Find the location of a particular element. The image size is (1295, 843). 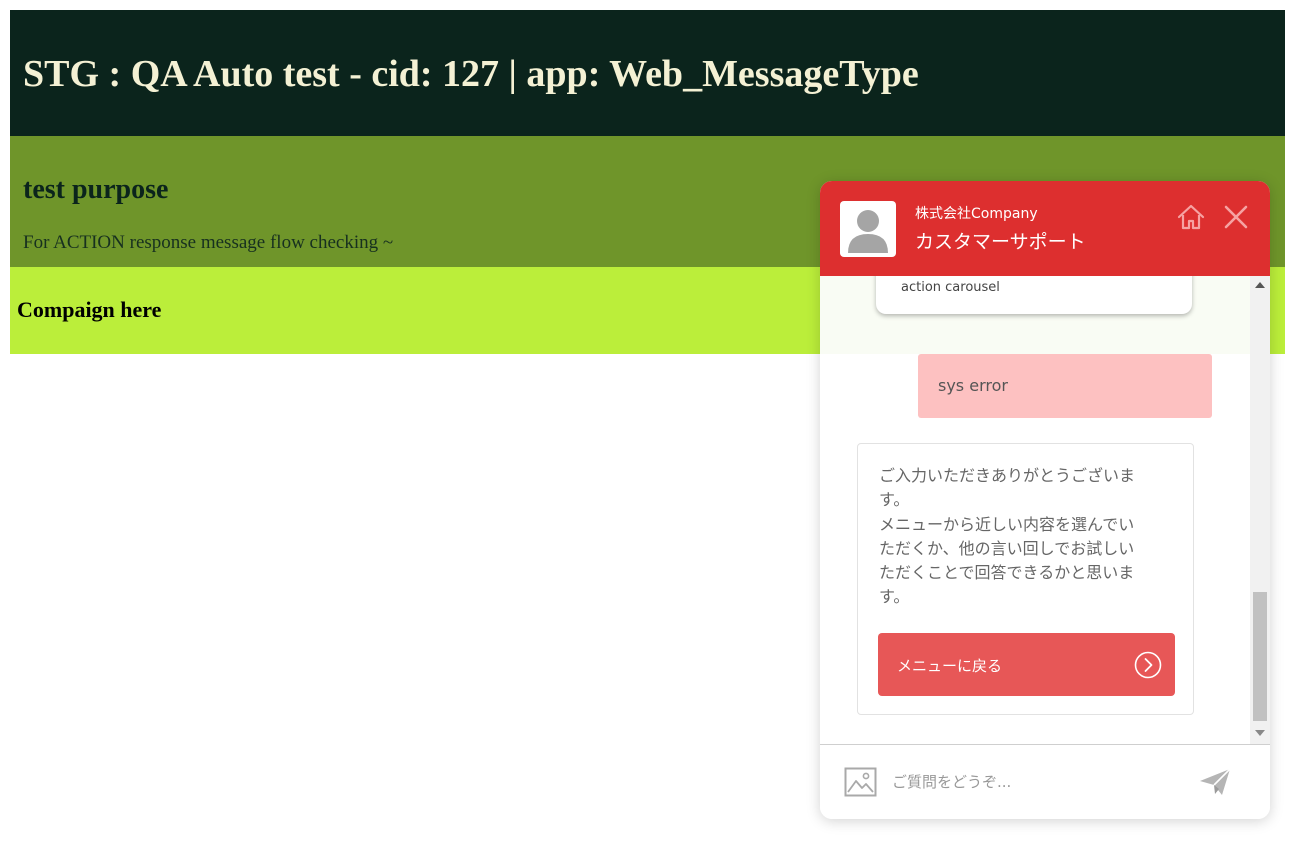

company-name: 株式会社Company is located at coordinates (976, 214).